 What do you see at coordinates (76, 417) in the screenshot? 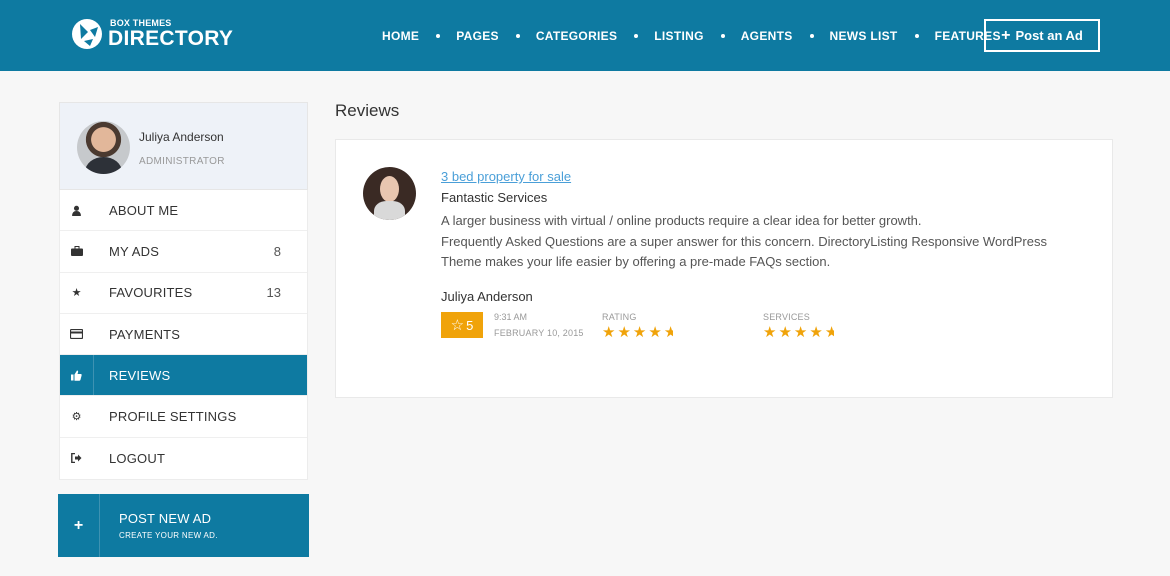
I see `gear-icon: ⚙` at bounding box center [76, 417].